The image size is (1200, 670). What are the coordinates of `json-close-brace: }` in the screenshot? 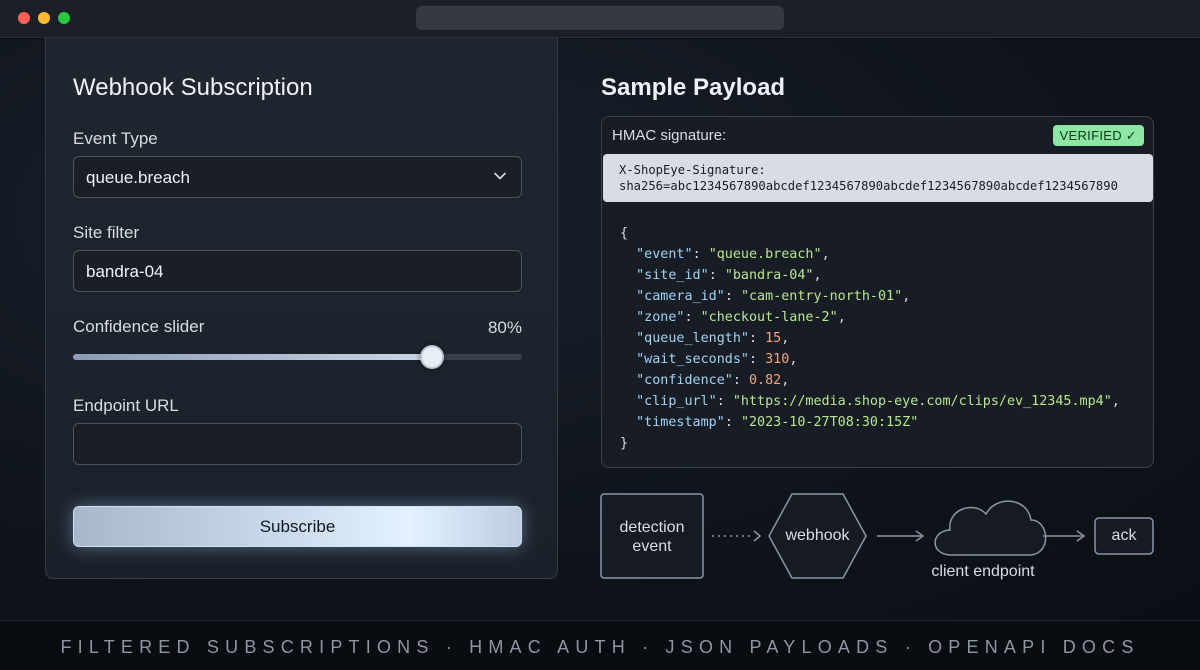 It's located at (624, 443).